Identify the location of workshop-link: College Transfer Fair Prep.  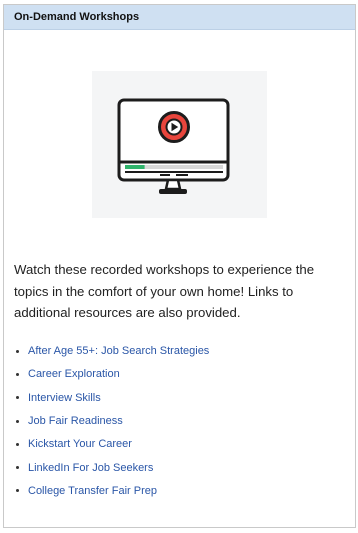
(92, 491).